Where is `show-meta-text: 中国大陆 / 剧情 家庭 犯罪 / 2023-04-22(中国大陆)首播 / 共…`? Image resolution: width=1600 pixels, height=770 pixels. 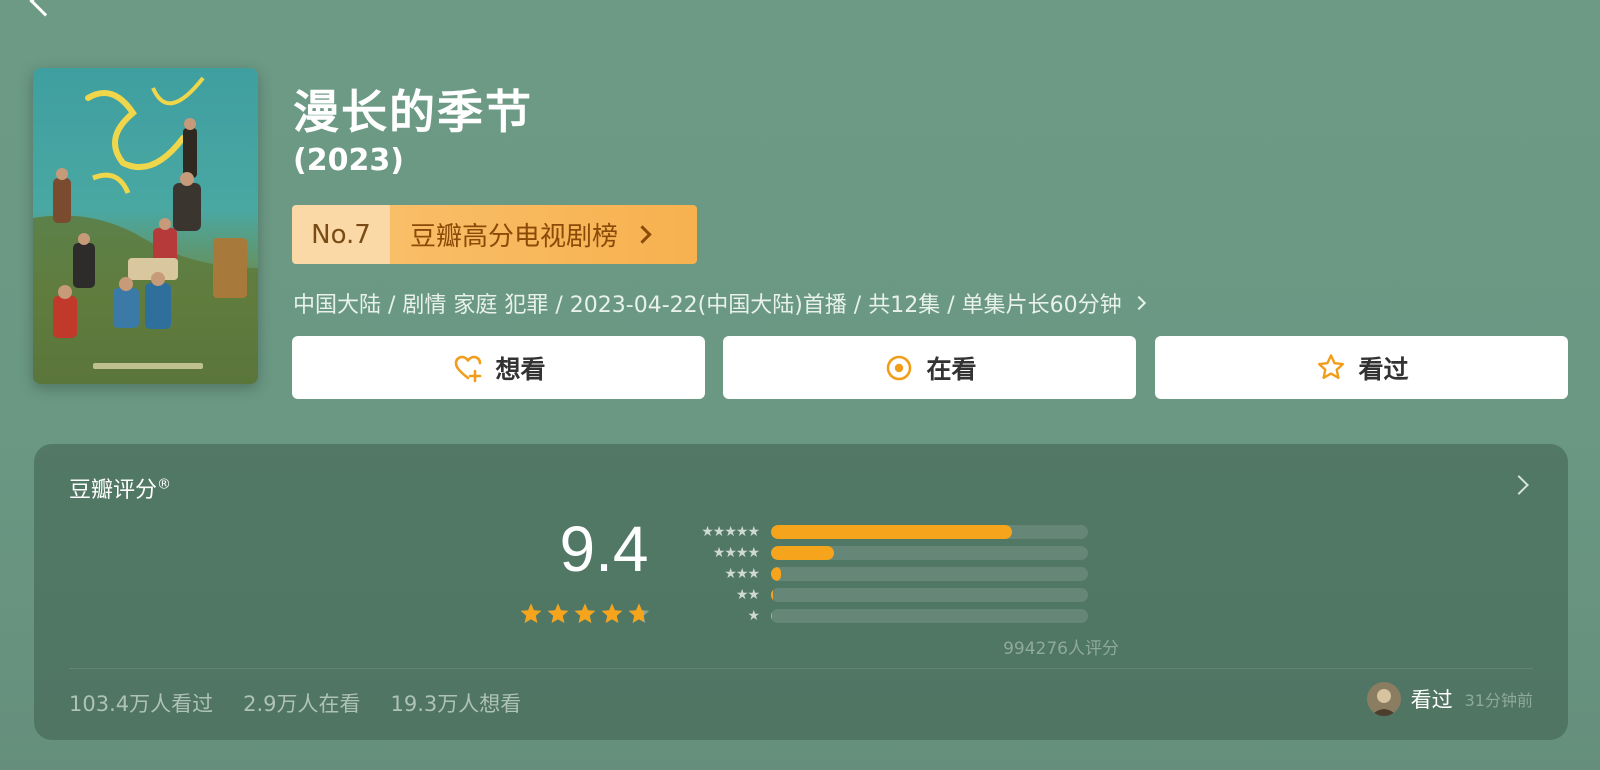 show-meta-text: 中国大陆 / 剧情 家庭 犯罪 / 2023-04-22(中国大陆)首播 / 共… is located at coordinates (707, 305).